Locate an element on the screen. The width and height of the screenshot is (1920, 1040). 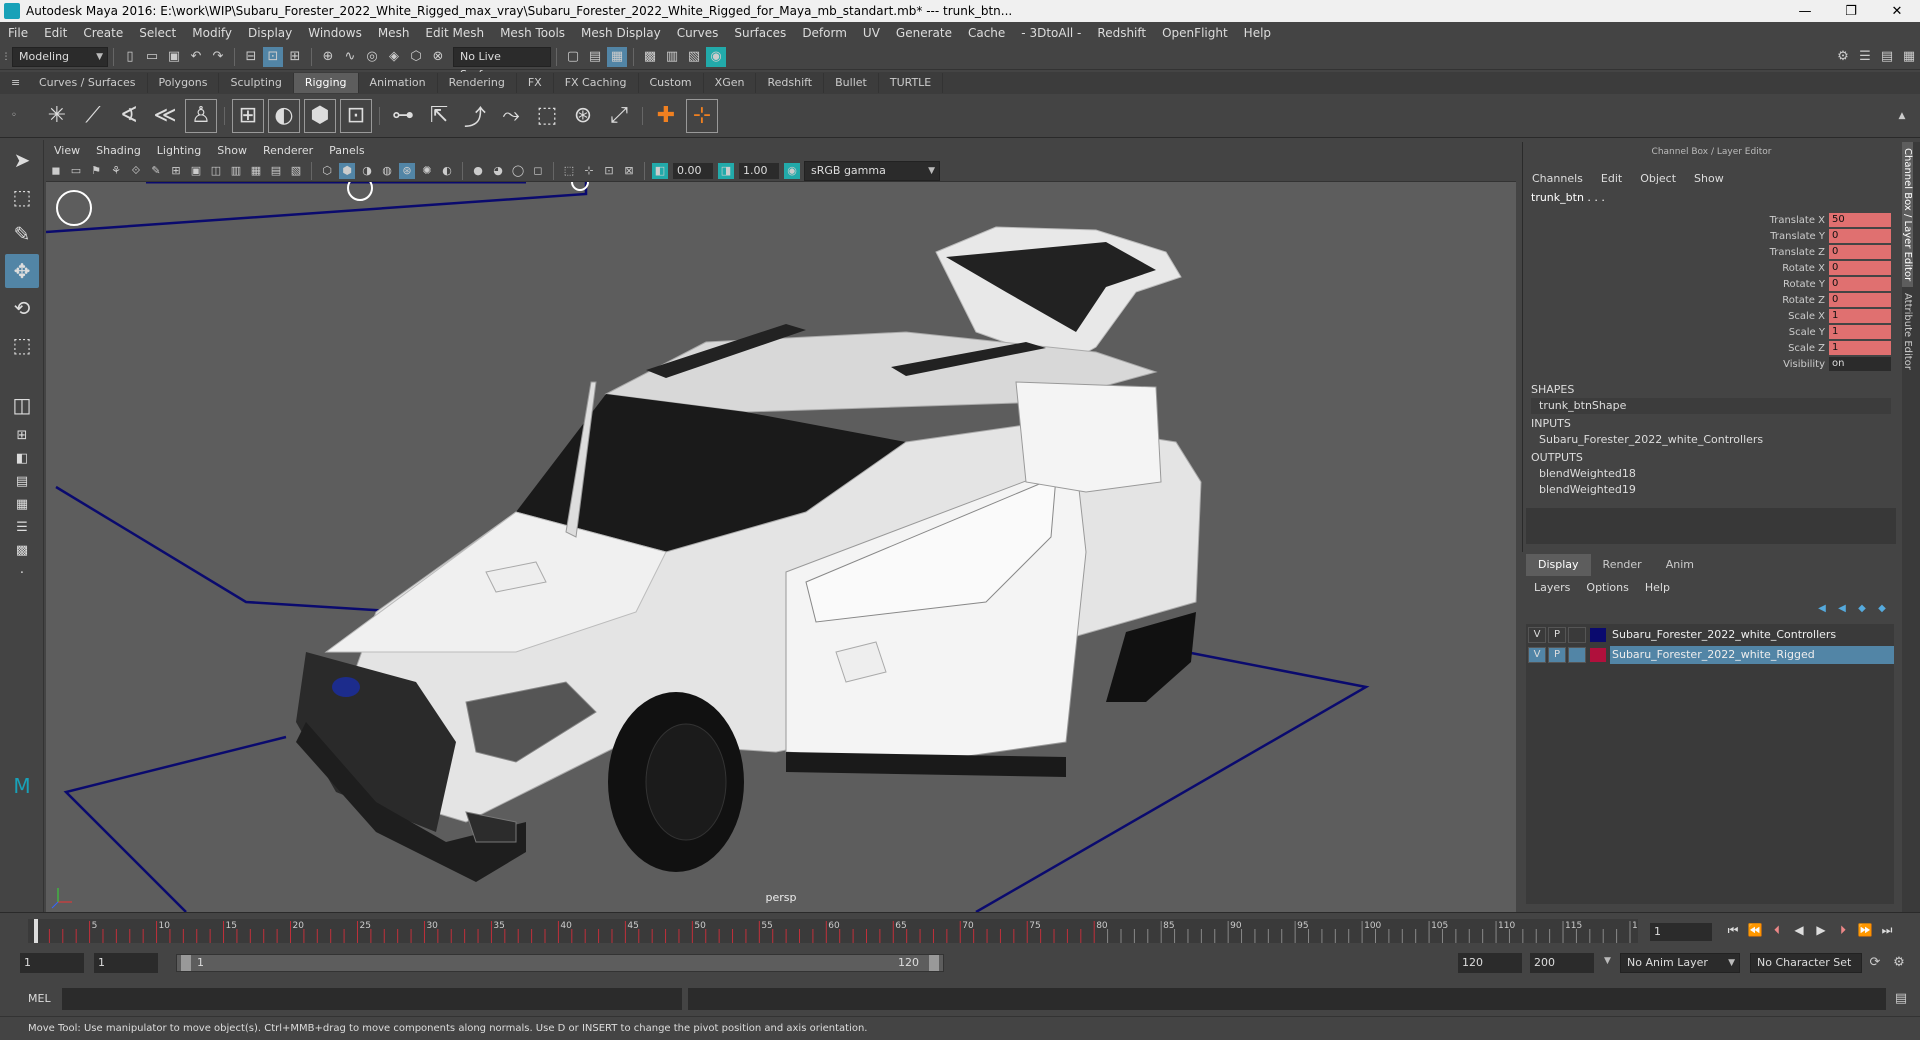
auto-key-icon: ⟳ is located at coordinates (1875, 962).